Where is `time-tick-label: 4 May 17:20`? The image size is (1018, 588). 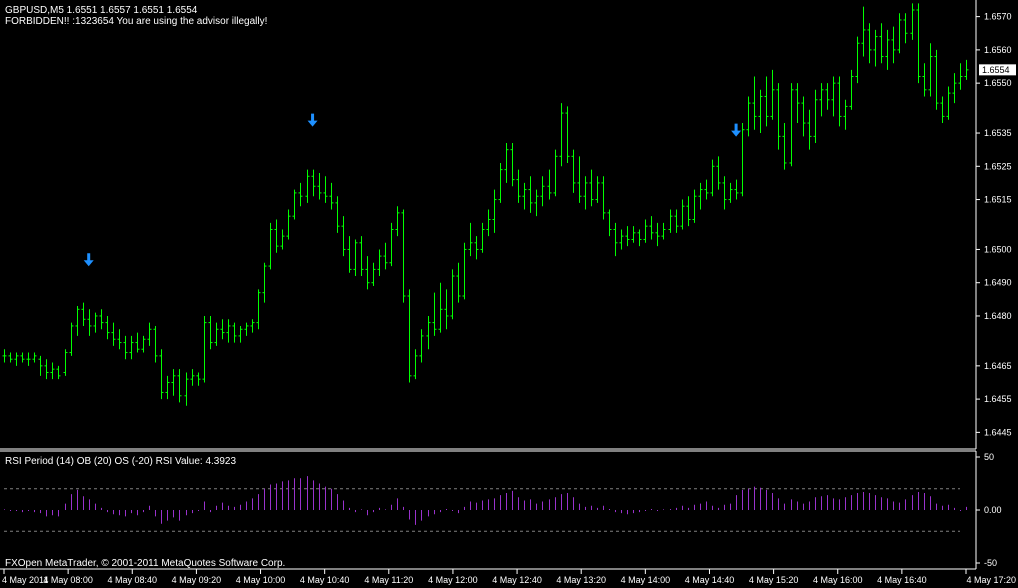 time-tick-label: 4 May 17:20 is located at coordinates (991, 580).